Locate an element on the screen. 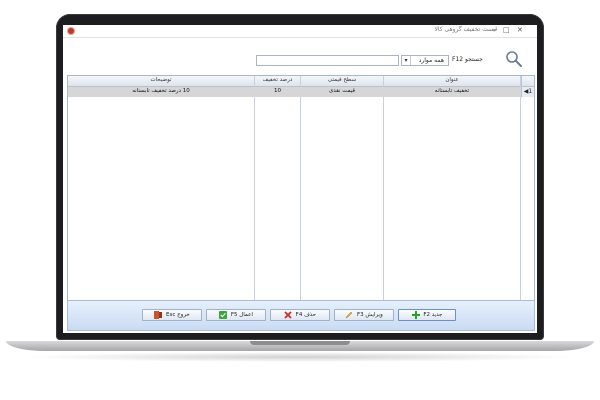 This screenshot has height=400, width=600. filter-dropdown: ▾ همه موارد is located at coordinates (425, 60).